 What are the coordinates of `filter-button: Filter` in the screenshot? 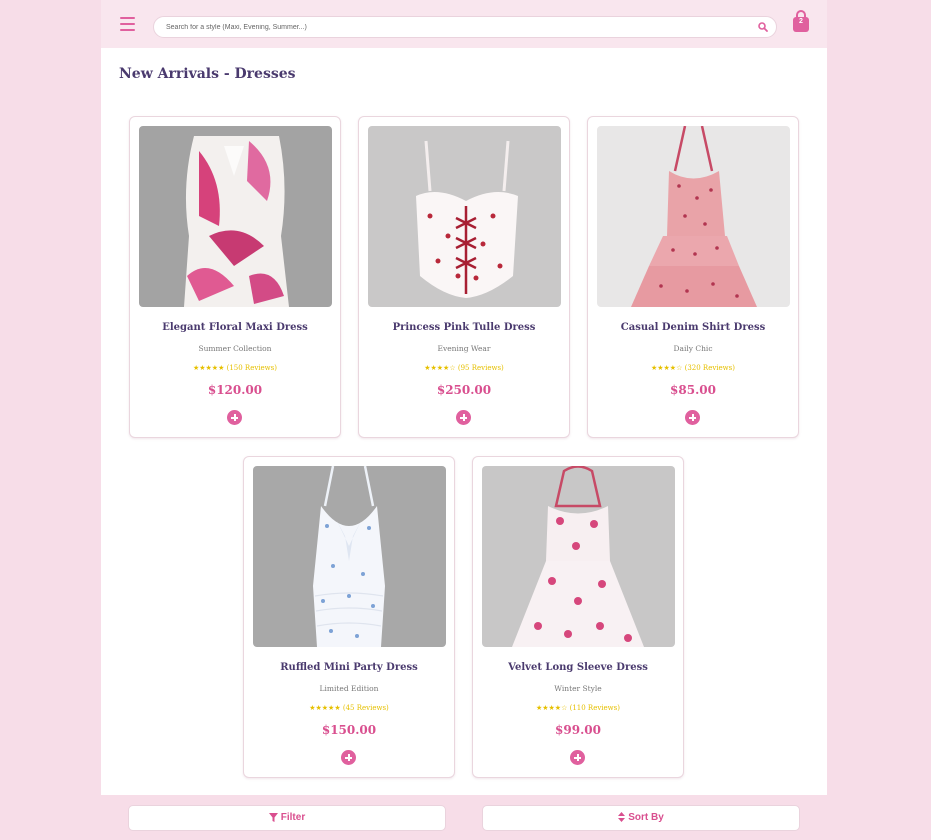 It's located at (287, 818).